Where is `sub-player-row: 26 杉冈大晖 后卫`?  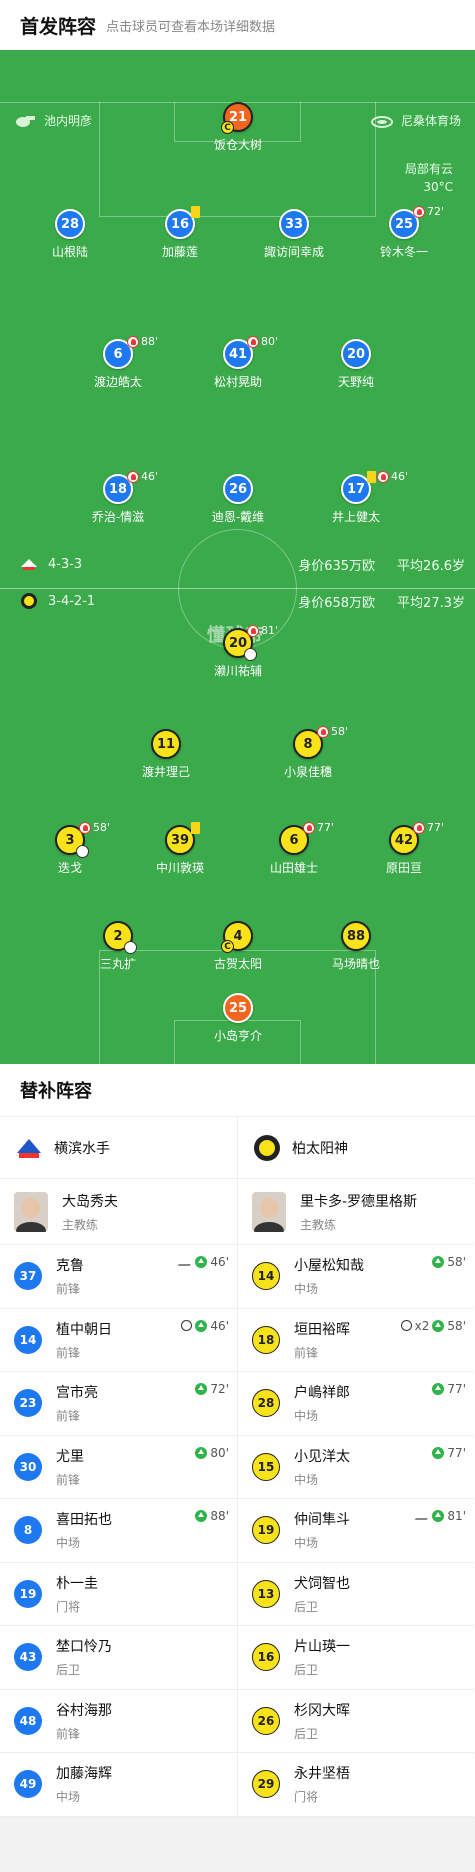
sub-player-row: 26 杉冈大晖 后卫 is located at coordinates (356, 1721).